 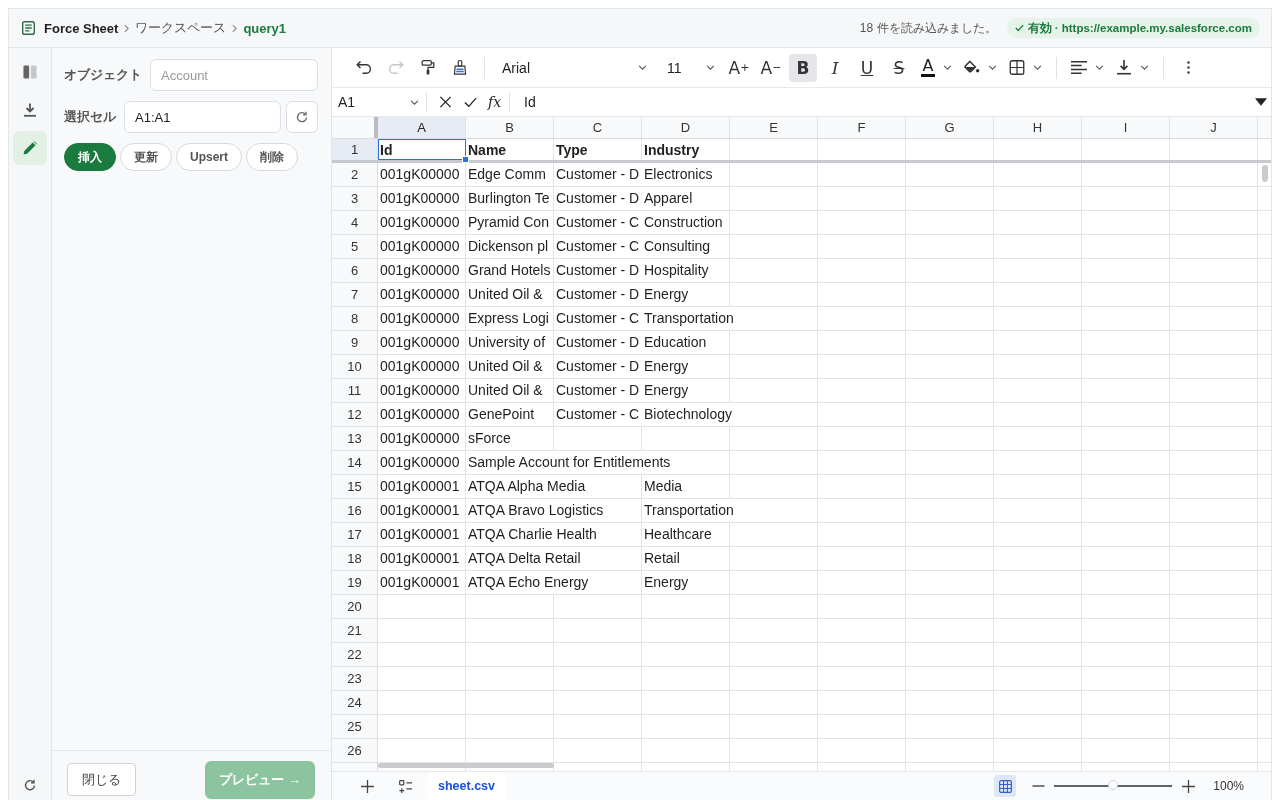 I want to click on document-icon, so click(x=28, y=28).